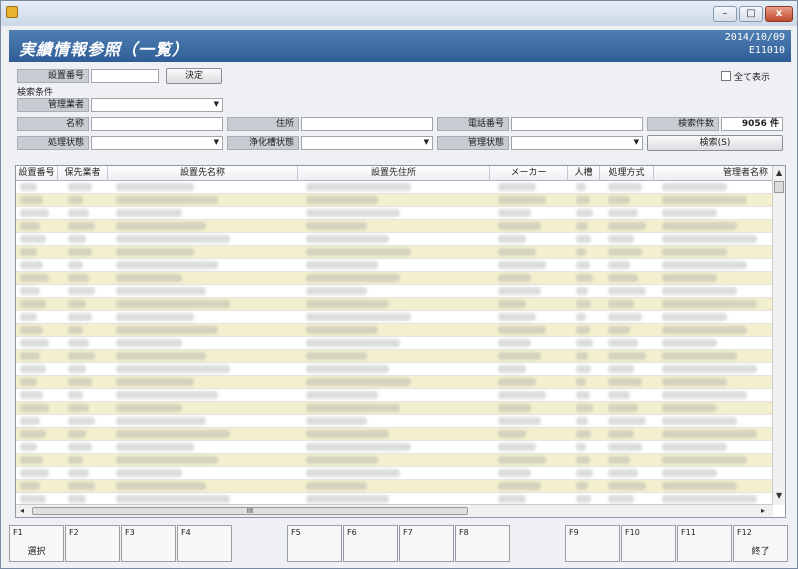  What do you see at coordinates (592, 543) in the screenshot?
I see `fkey-f9: F9` at bounding box center [592, 543].